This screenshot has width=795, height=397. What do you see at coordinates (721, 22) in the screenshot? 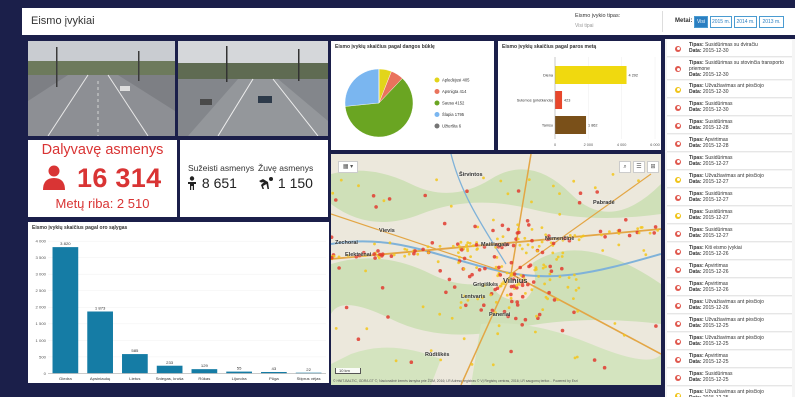
I see `year-button-2015: 2015 m.` at bounding box center [721, 22].